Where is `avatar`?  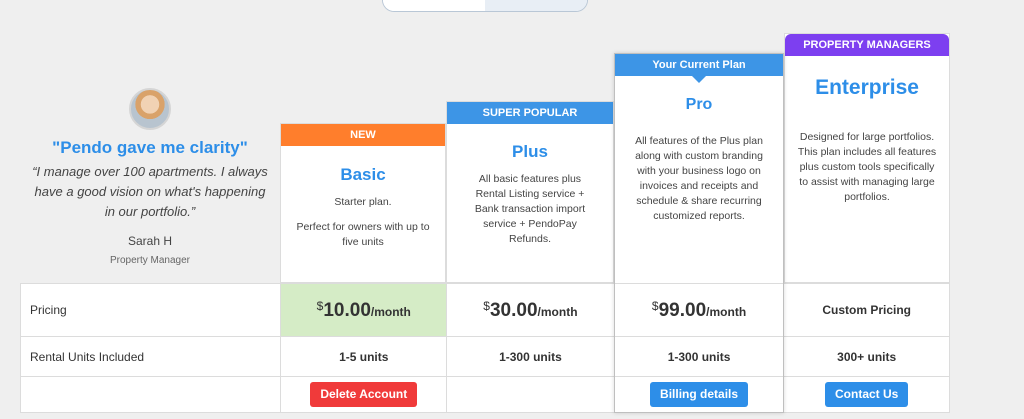 avatar is located at coordinates (150, 109).